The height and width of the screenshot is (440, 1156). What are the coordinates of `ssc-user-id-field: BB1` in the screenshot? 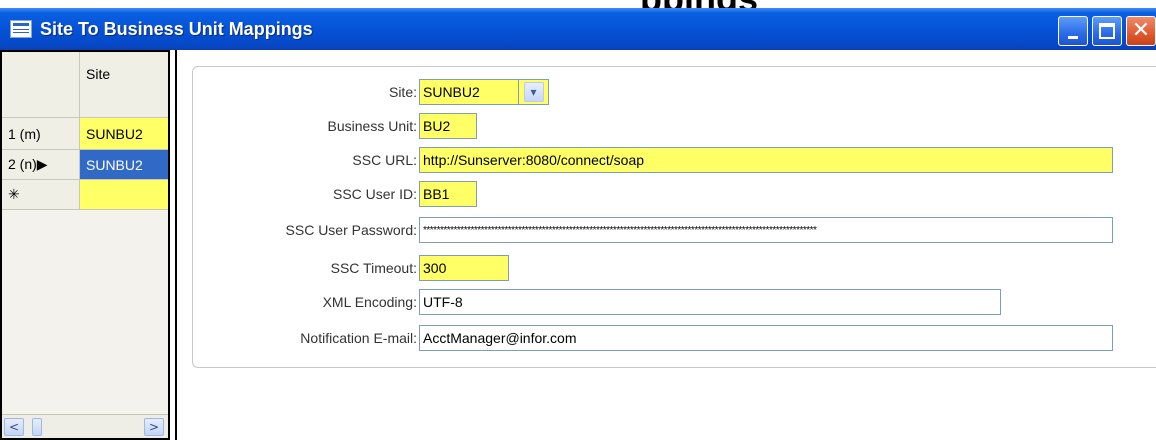 It's located at (448, 194).